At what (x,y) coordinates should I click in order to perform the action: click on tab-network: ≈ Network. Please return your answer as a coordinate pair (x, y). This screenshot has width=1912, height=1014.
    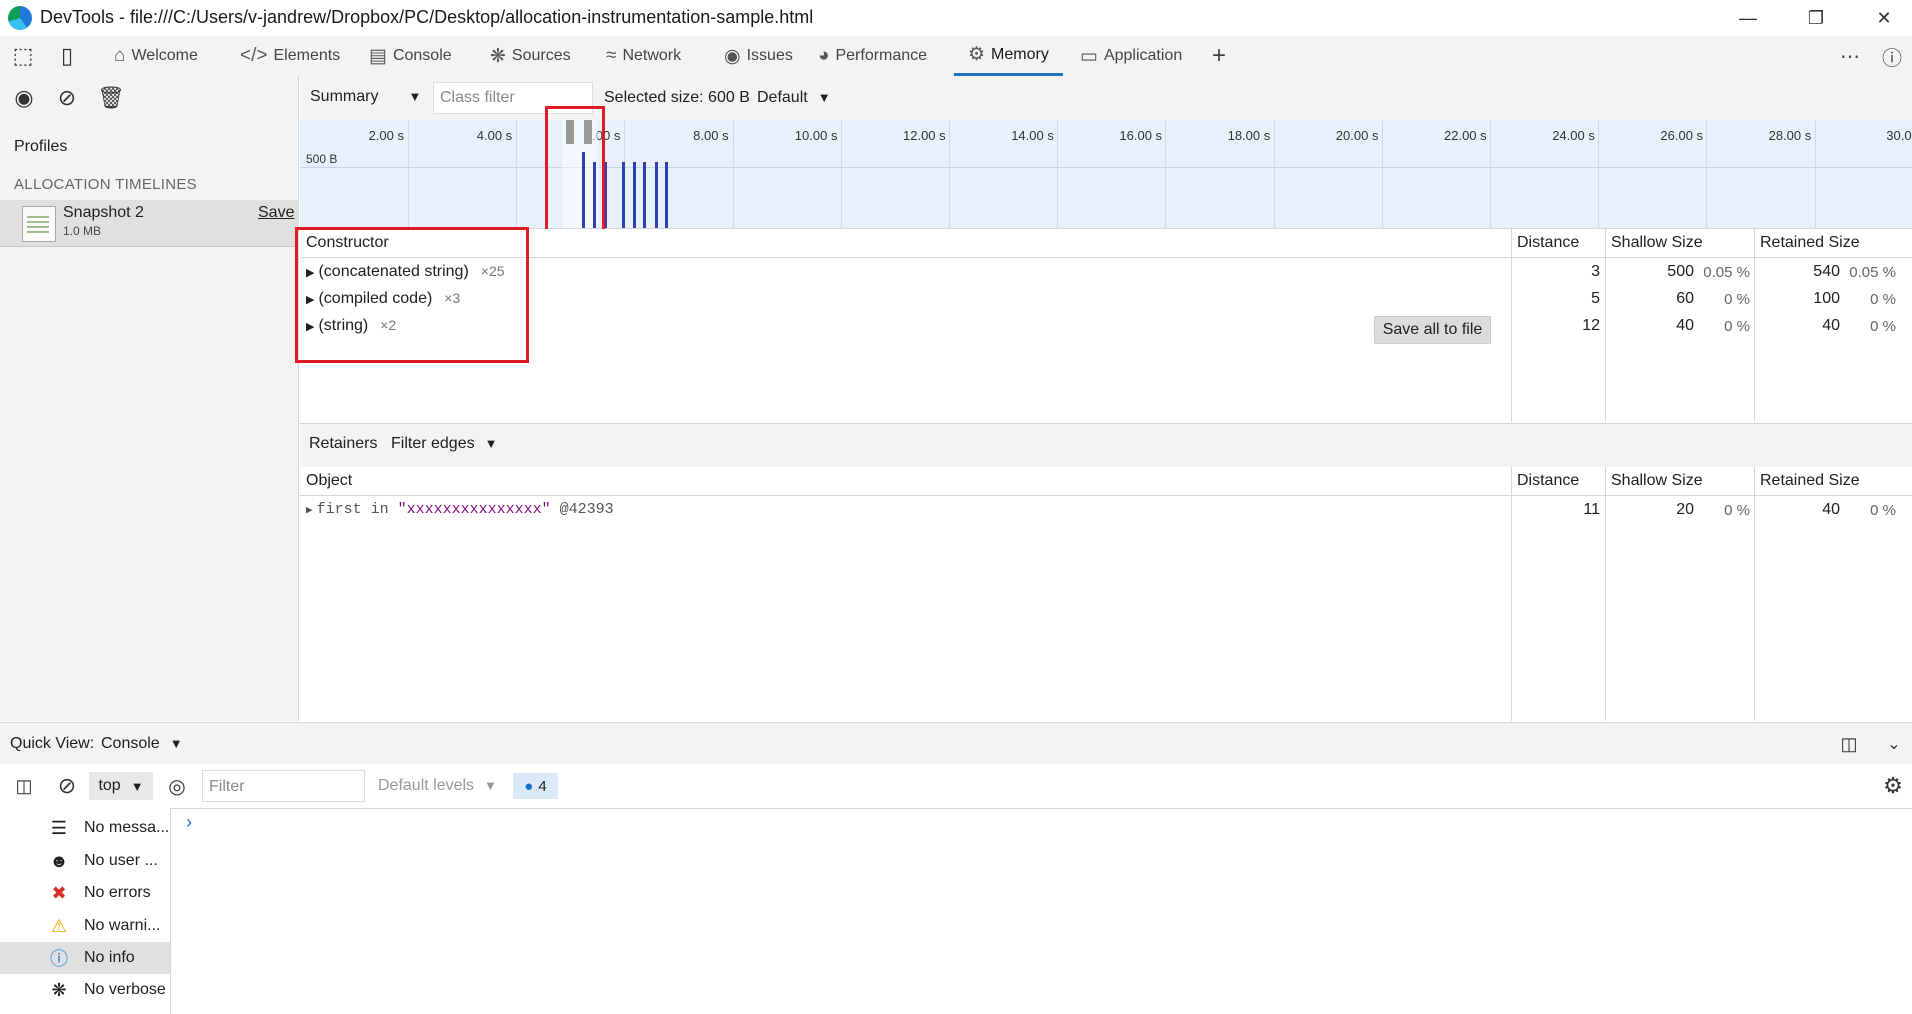
    Looking at the image, I should click on (643, 56).